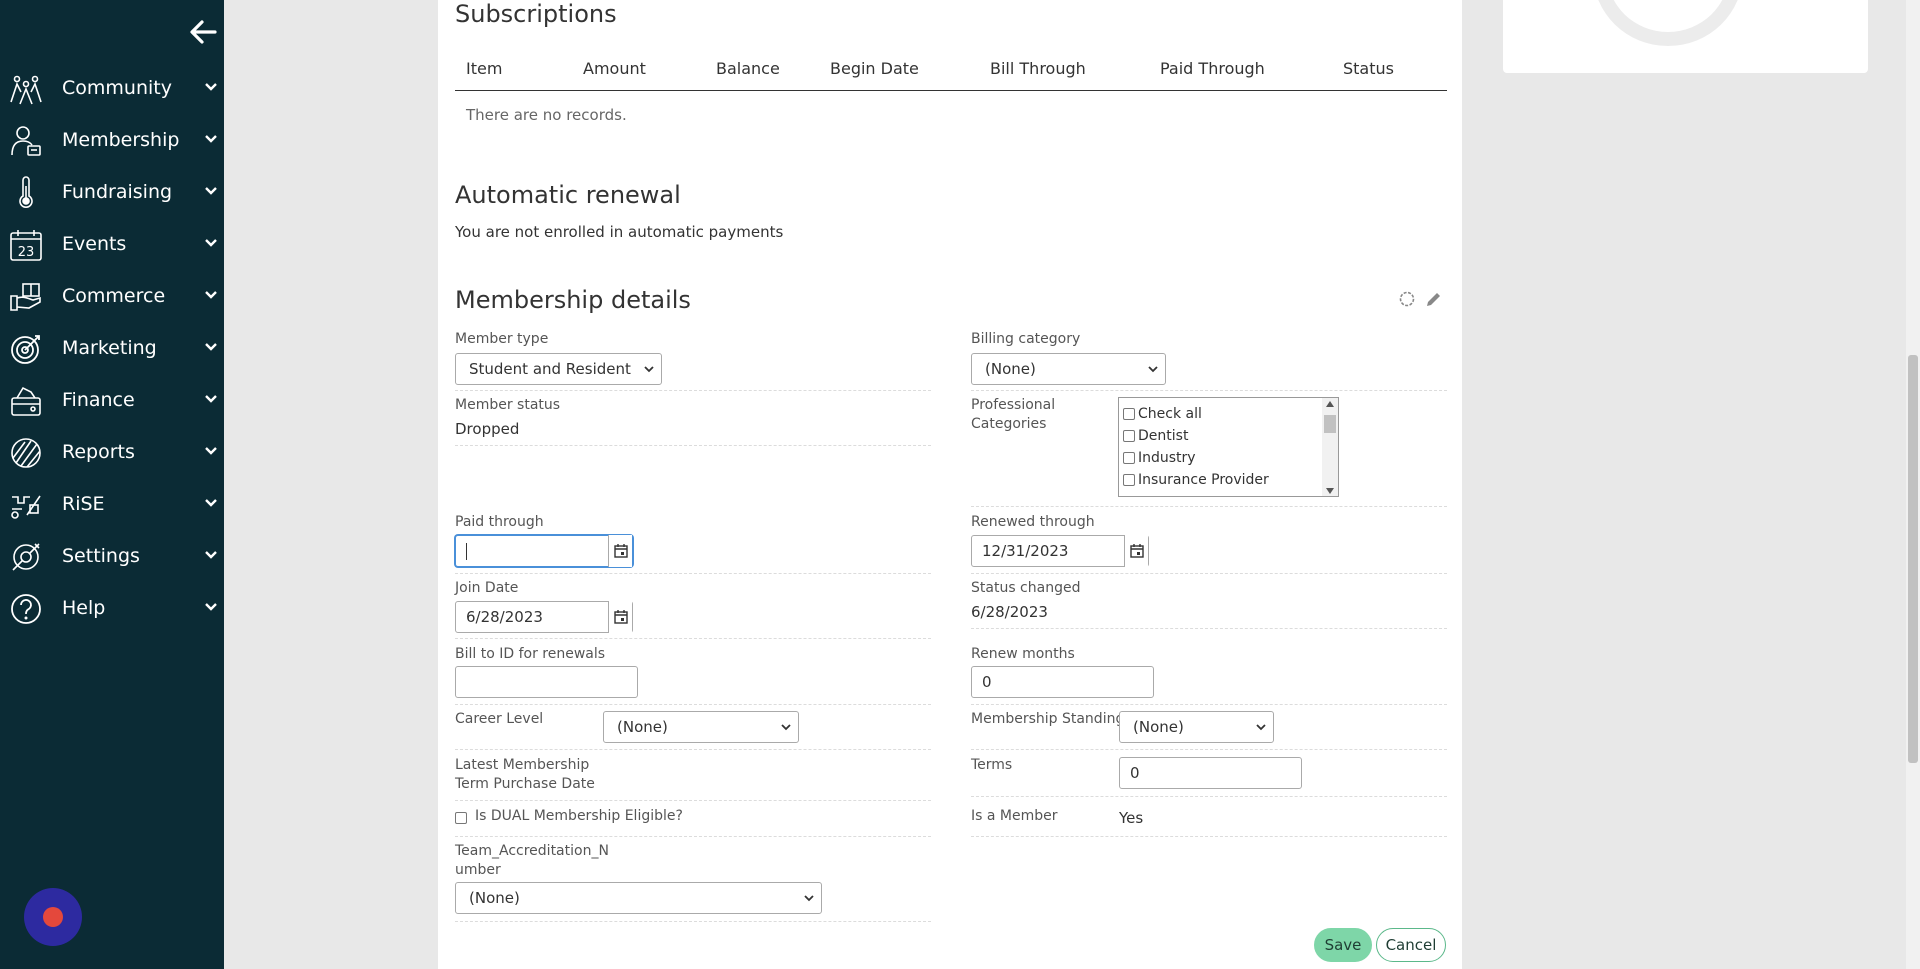  What do you see at coordinates (525, 775) in the screenshot?
I see `latest-term-purchase-label: Latest Membership Term Purchase Date` at bounding box center [525, 775].